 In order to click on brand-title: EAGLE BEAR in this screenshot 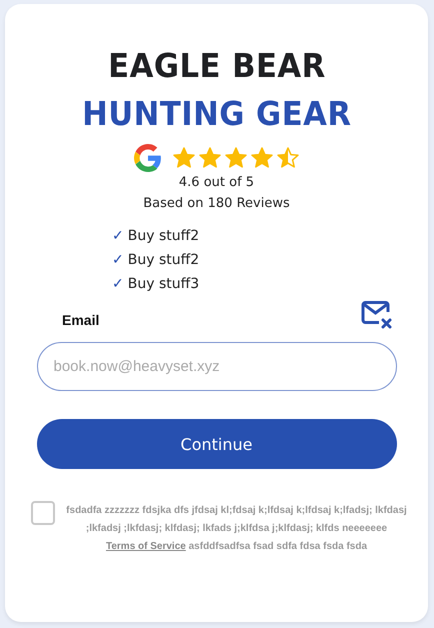, I will do `click(217, 66)`.